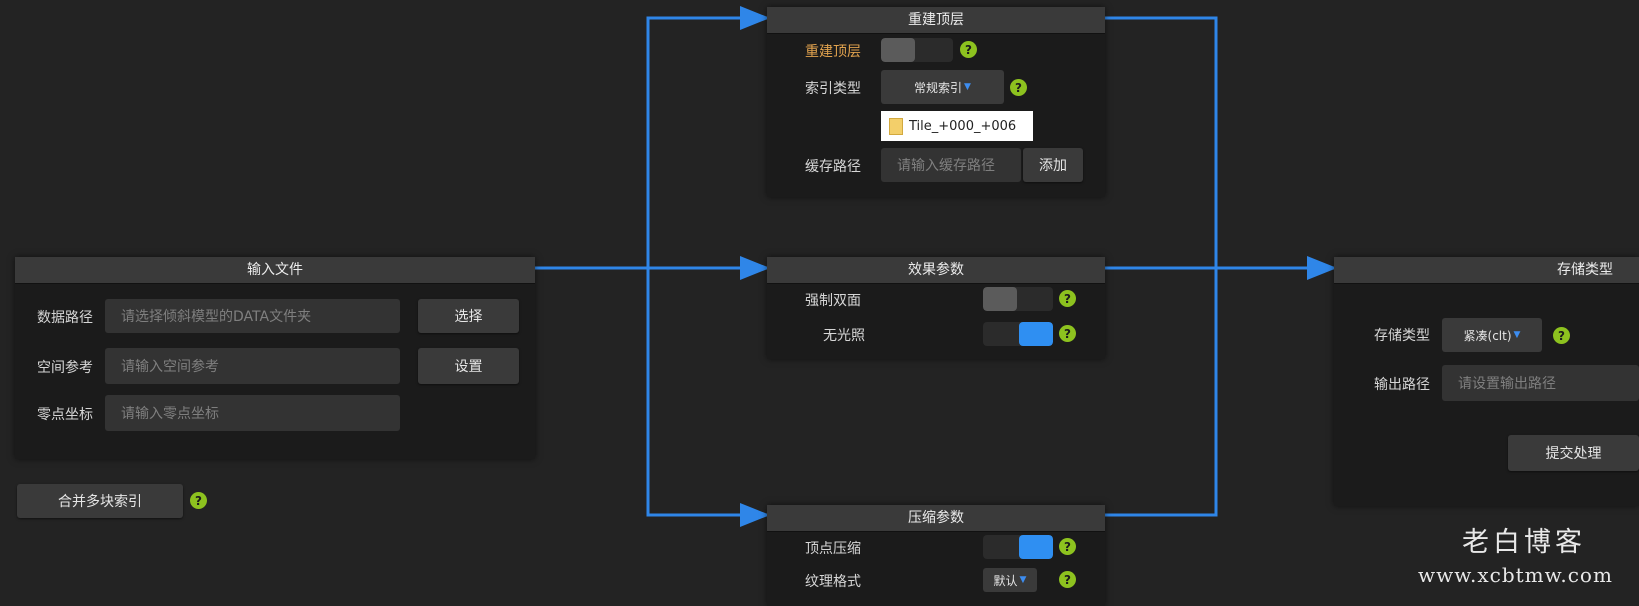  Describe the element at coordinates (198, 500) in the screenshot. I see `merge-help-icon: ?` at that location.